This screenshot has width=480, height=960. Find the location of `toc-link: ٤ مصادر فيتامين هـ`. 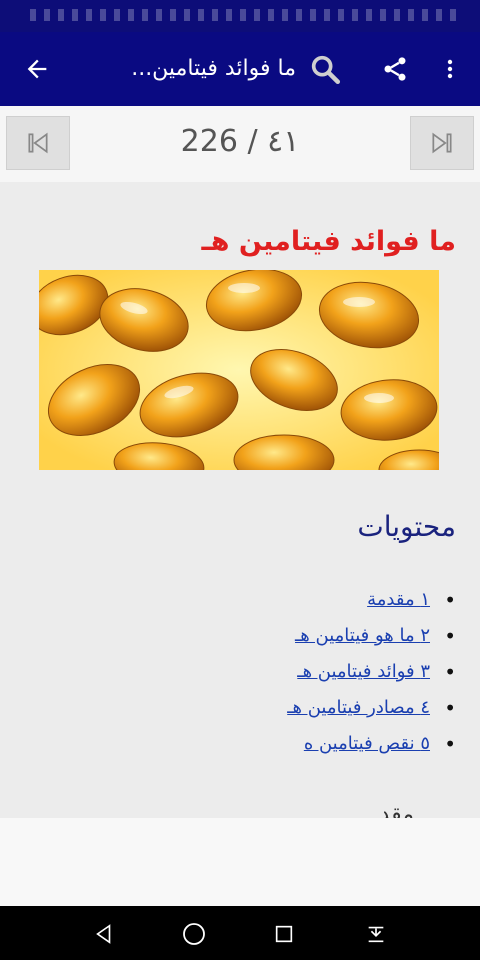

toc-link: ٤ مصادر فيتامين هـ is located at coordinates (358, 707).